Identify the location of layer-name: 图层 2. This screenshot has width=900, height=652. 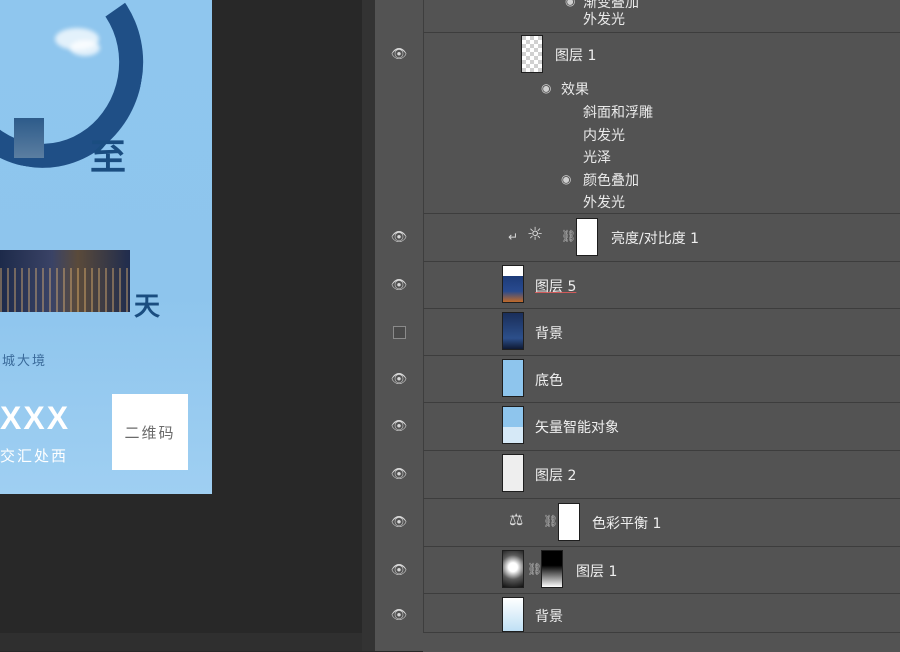
(555, 475).